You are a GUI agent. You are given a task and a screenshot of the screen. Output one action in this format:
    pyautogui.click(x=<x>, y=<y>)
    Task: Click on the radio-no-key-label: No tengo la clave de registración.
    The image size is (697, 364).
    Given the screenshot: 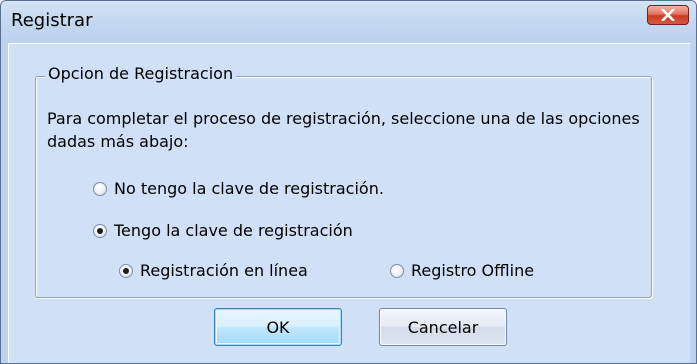 What is the action you would take?
    pyautogui.click(x=249, y=188)
    